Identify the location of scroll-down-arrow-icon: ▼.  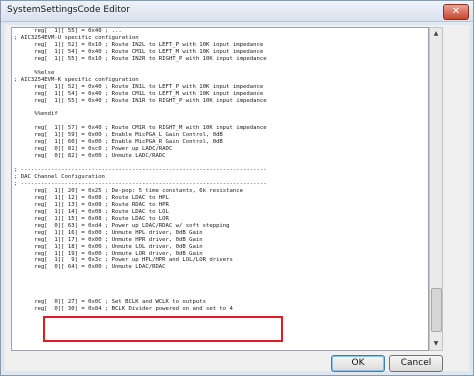
(436, 344).